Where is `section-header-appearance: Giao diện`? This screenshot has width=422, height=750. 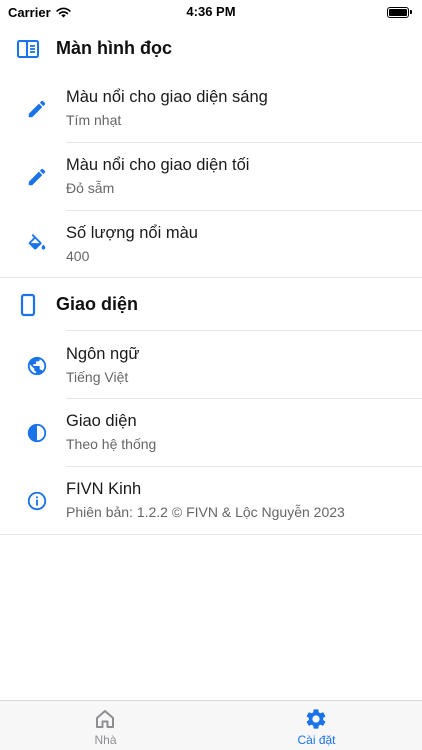 section-header-appearance: Giao diện is located at coordinates (211, 304).